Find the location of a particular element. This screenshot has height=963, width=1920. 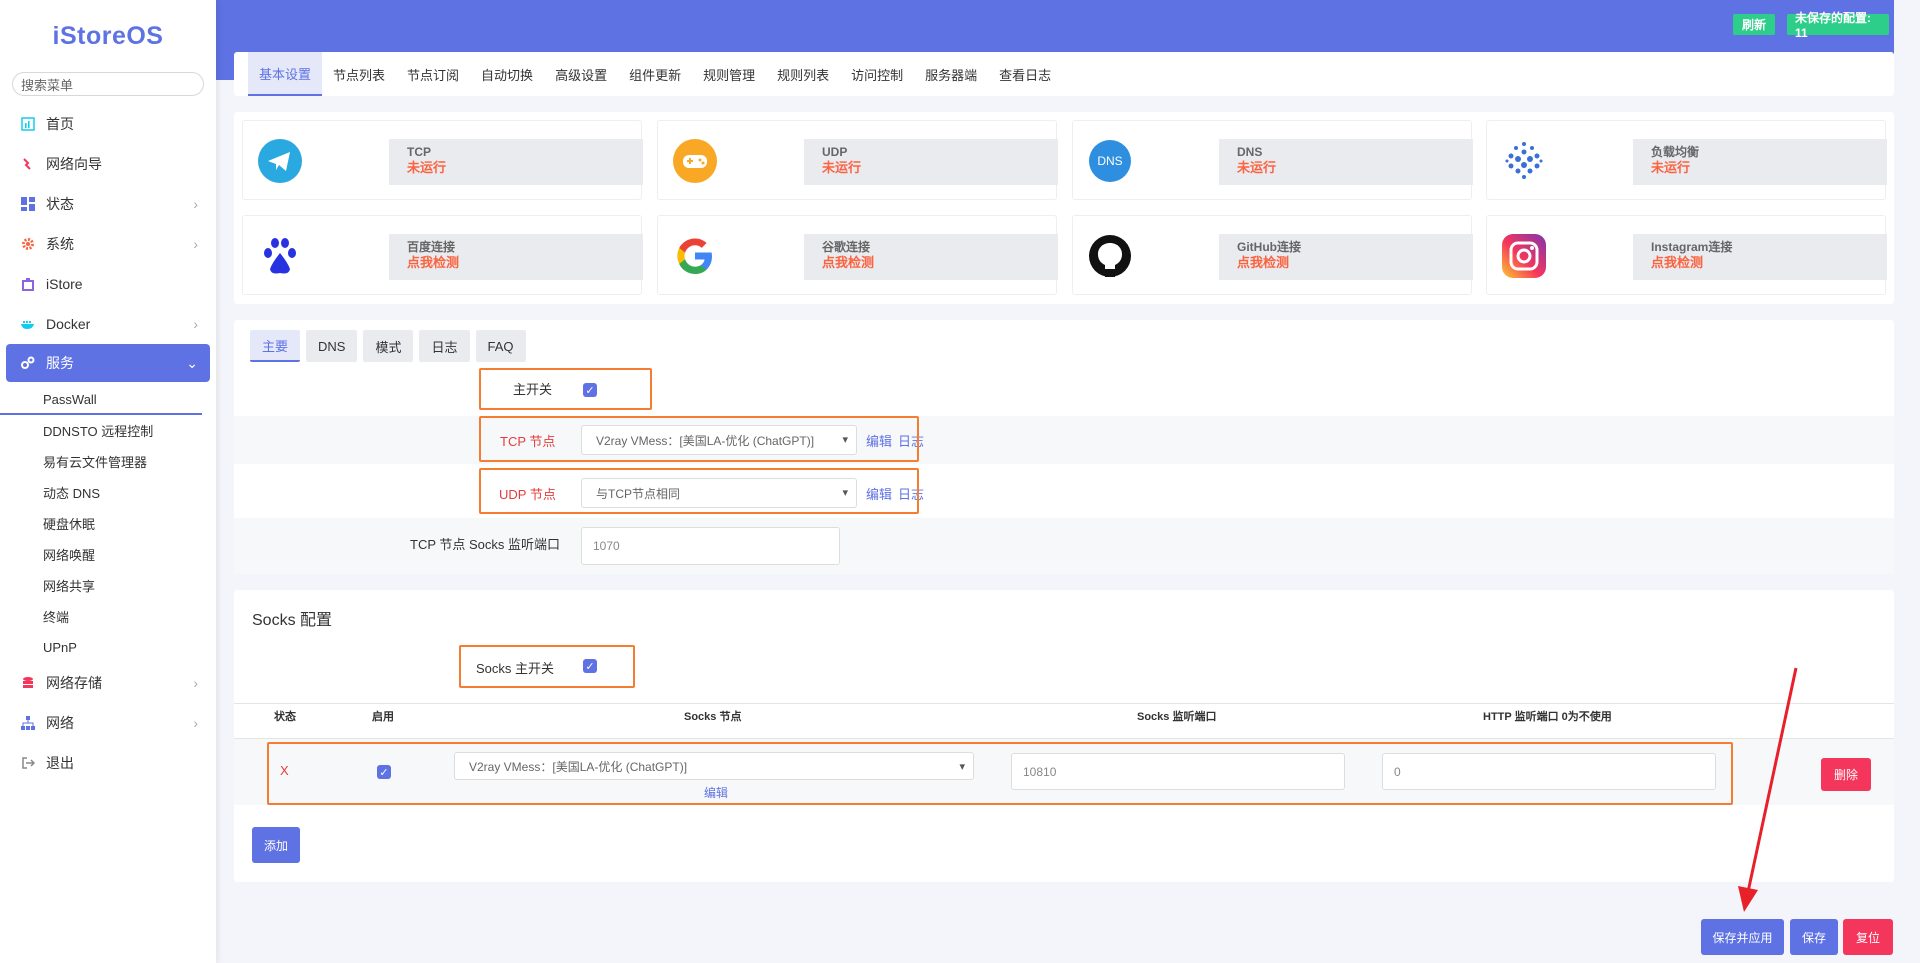

status-card-4: 百度连接 点我检测 is located at coordinates (442, 255).